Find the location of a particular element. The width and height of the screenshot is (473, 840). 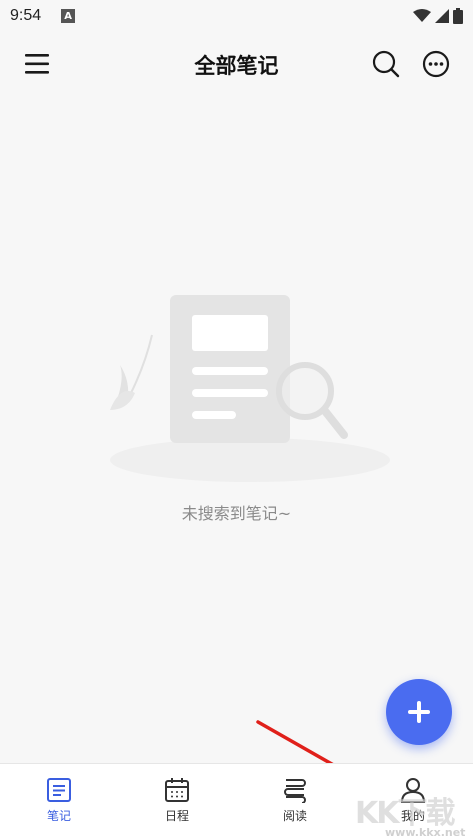

book-icon is located at coordinates (295, 791).